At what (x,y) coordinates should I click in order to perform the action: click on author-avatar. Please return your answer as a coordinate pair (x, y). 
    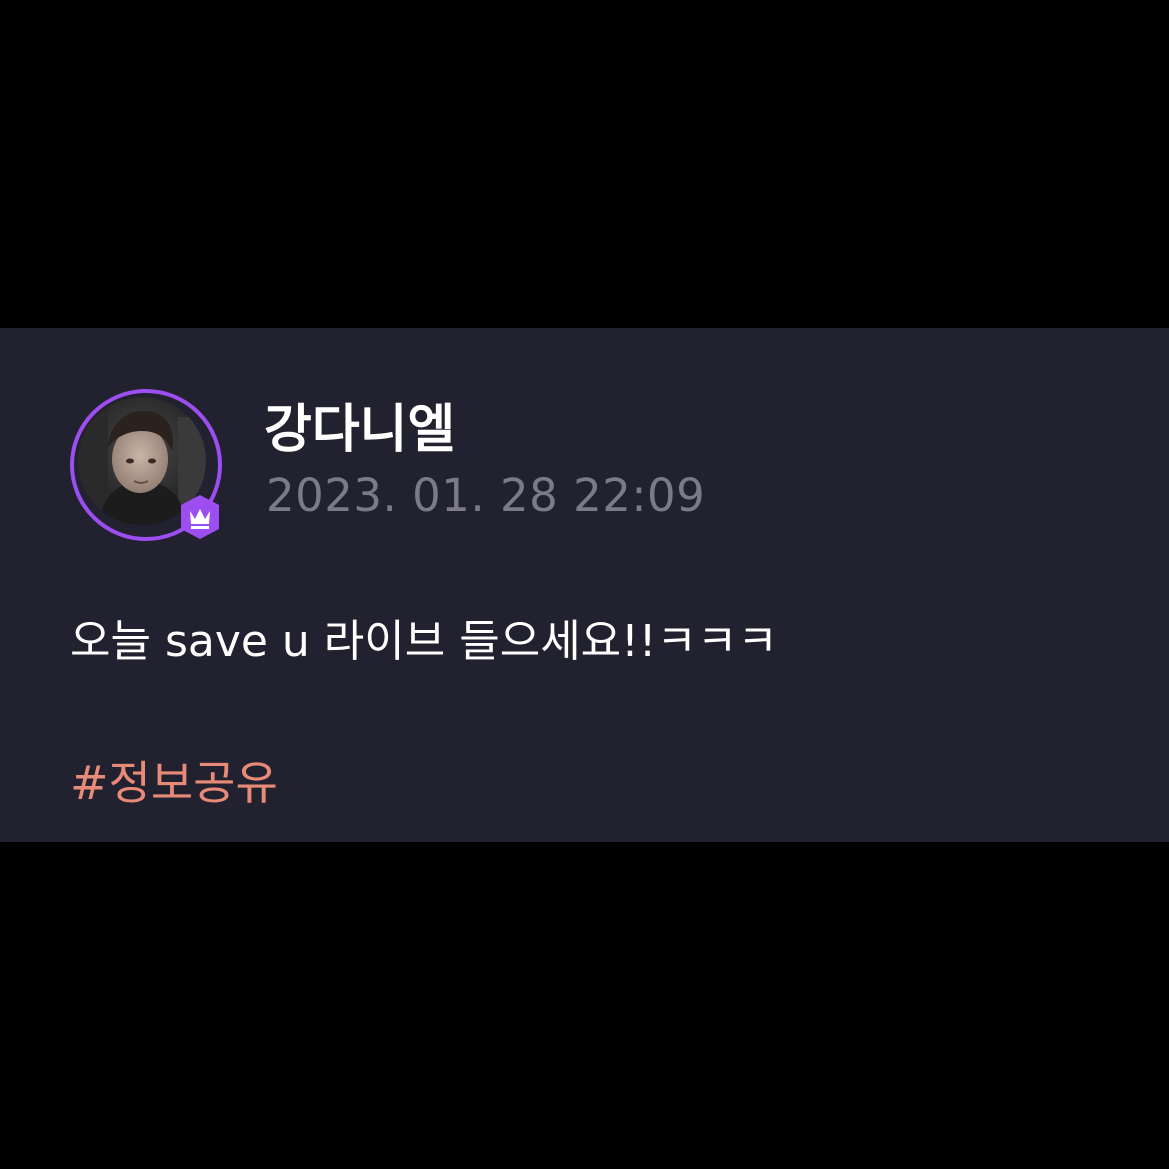
    Looking at the image, I should click on (146, 465).